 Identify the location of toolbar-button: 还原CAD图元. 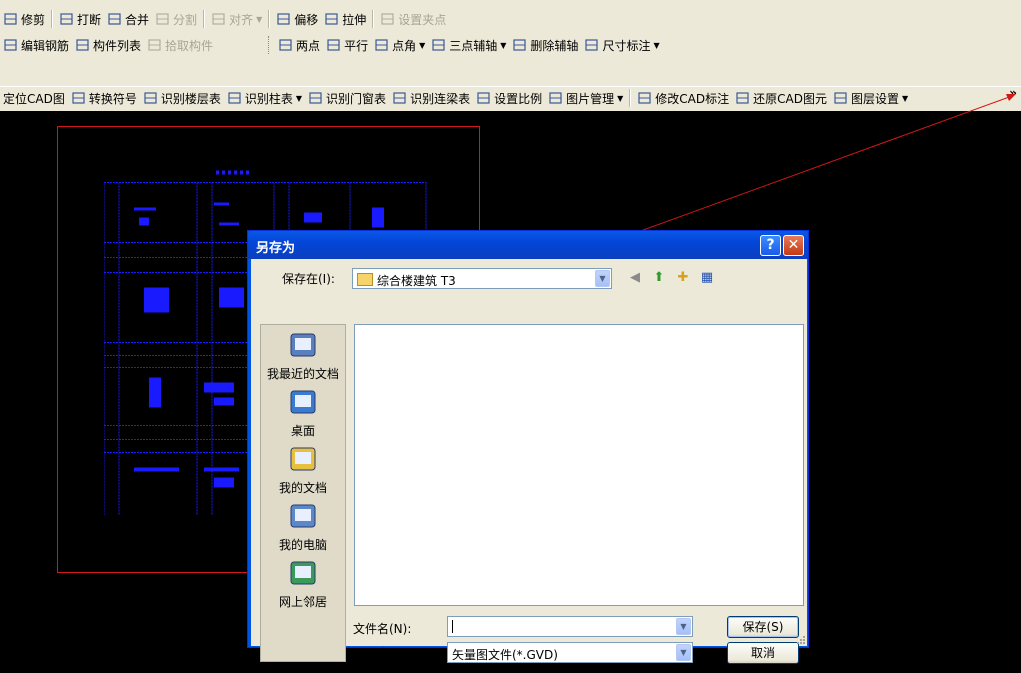
(781, 98).